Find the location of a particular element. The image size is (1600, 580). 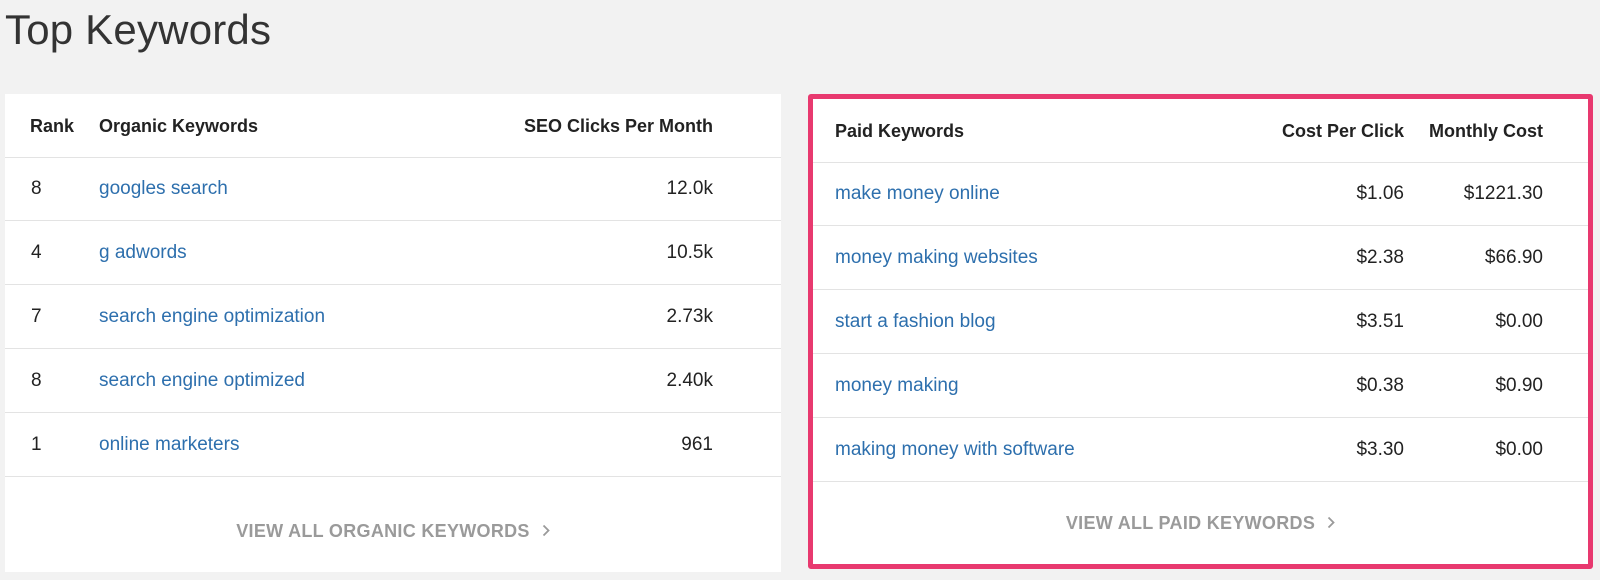

table-row: 4 g adwords 10.5k is located at coordinates (393, 253).